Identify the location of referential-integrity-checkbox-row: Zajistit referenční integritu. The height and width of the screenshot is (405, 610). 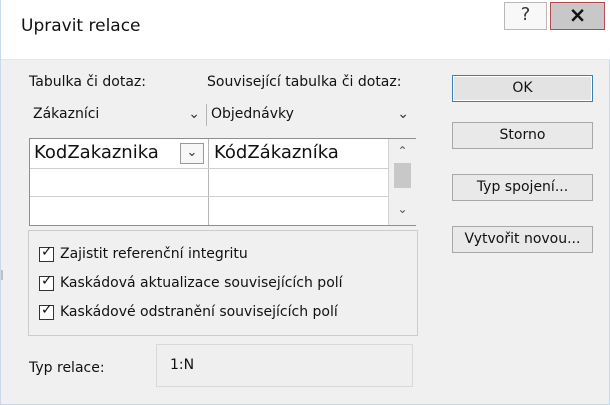
(143, 254).